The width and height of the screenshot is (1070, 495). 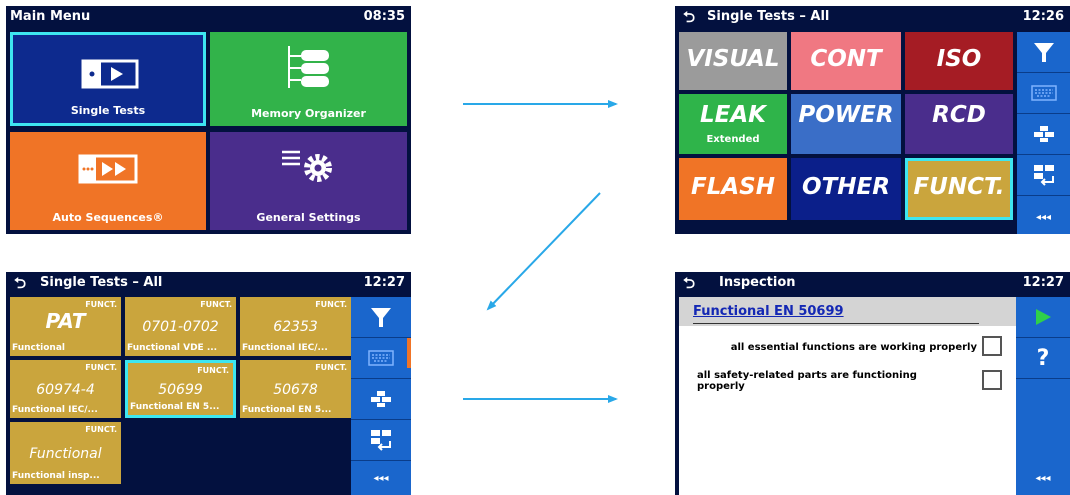 I want to click on help-icon: ?, so click(x=1043, y=358).